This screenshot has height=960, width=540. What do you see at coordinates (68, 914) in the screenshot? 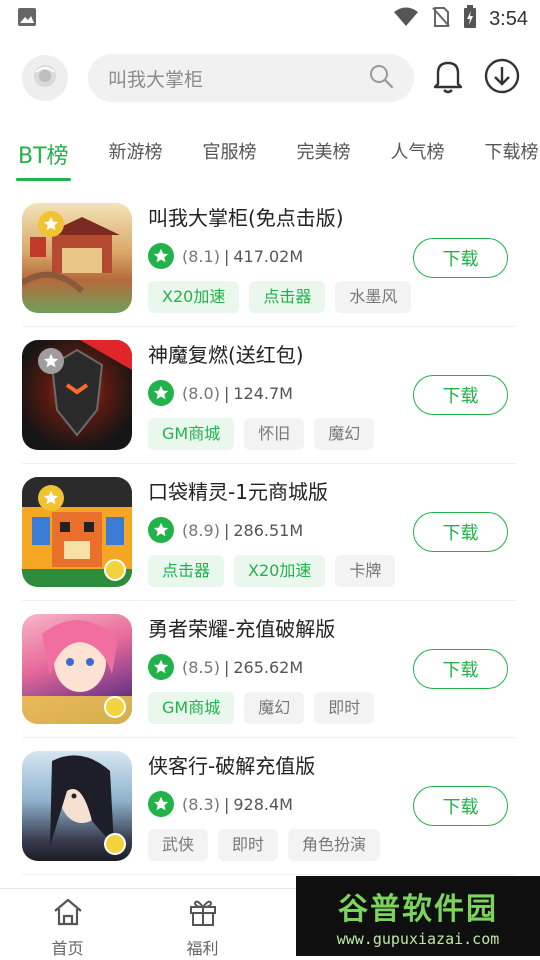
I see `home-icon` at bounding box center [68, 914].